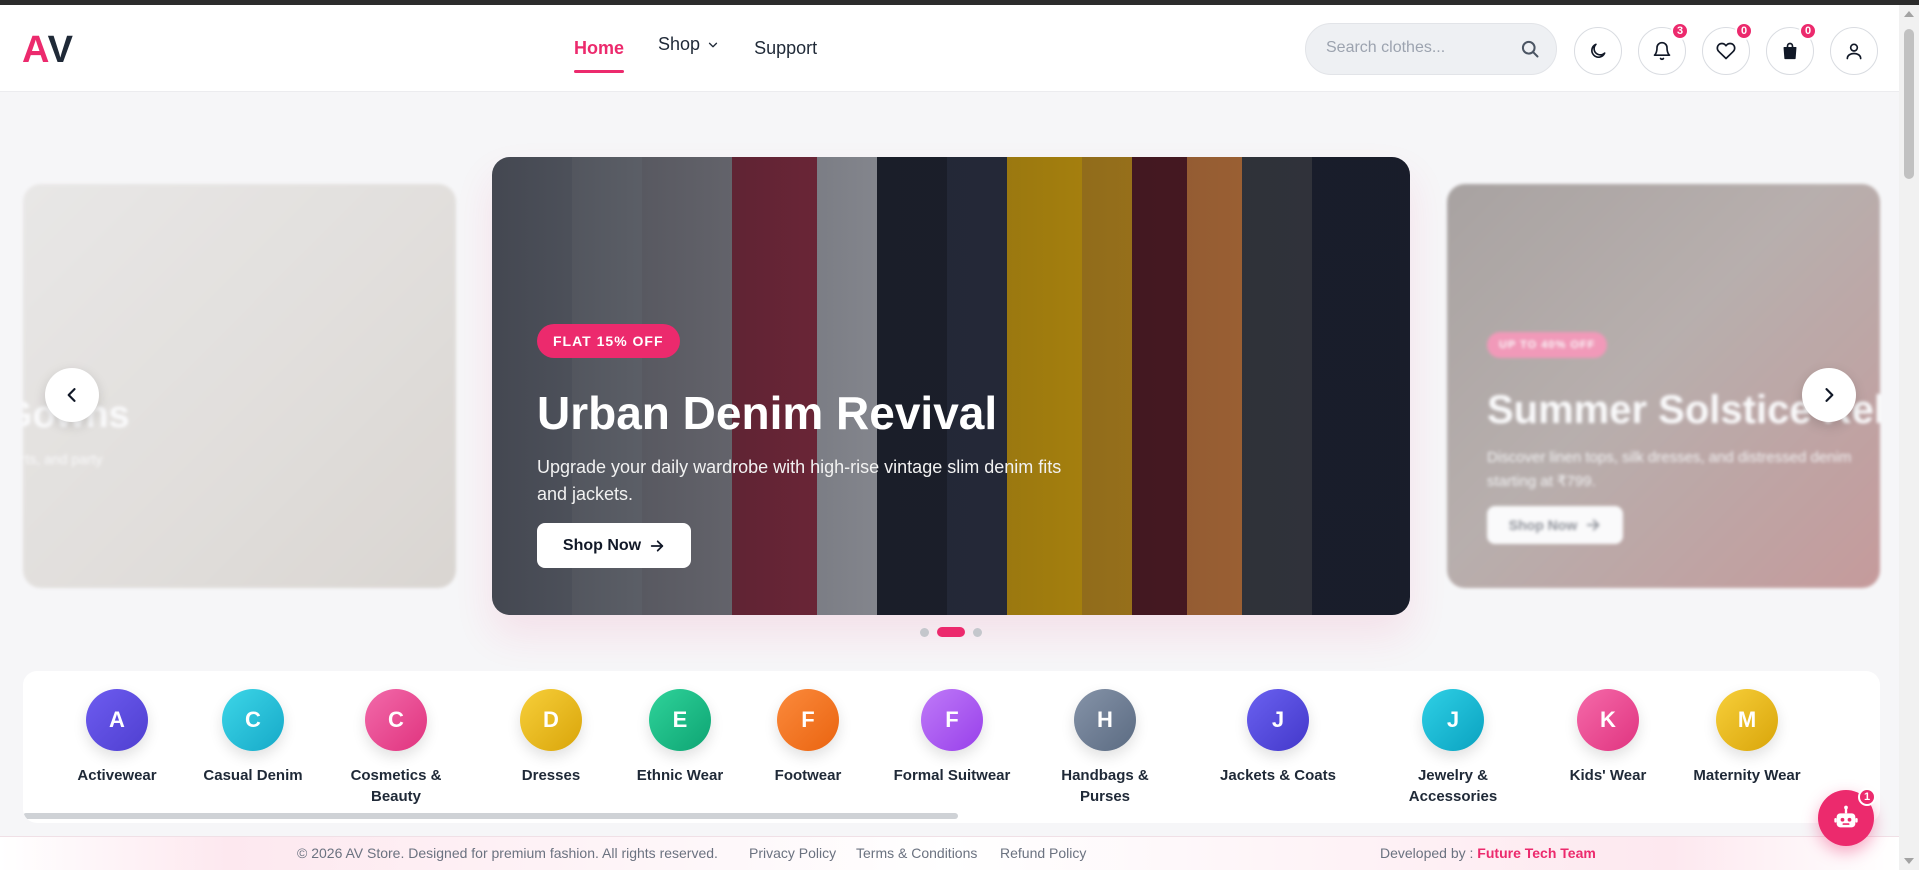  I want to click on category-partial: M M, so click(1846, 737).